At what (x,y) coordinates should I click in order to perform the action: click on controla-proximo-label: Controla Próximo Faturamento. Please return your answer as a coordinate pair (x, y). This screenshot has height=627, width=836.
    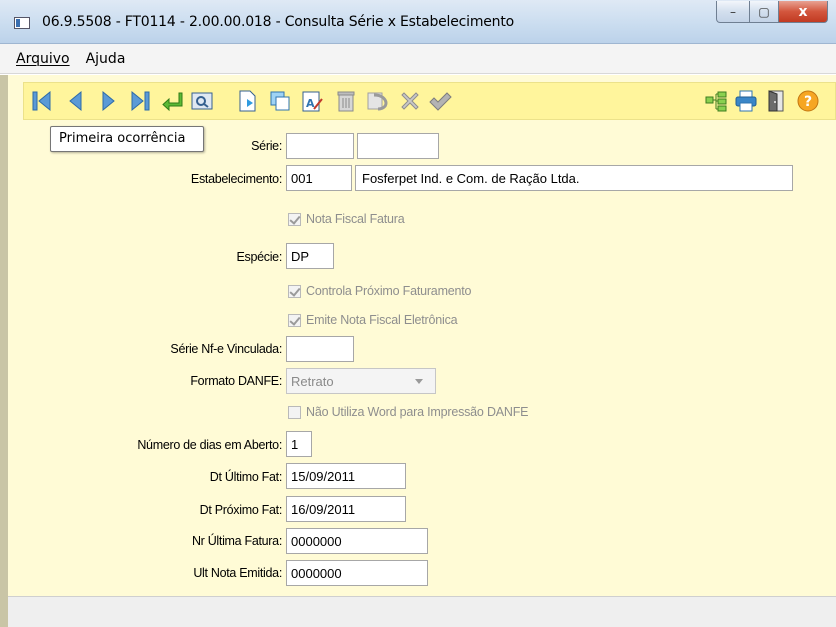
    Looking at the image, I should click on (389, 291).